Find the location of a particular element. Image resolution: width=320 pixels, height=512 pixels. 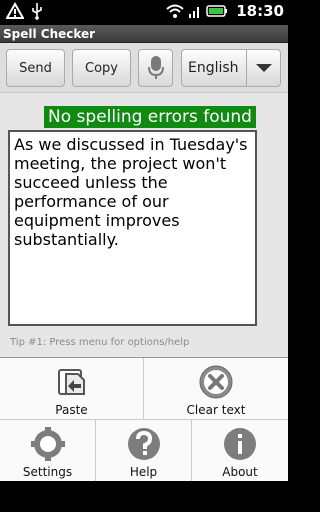

voice-input-button is located at coordinates (155, 68).